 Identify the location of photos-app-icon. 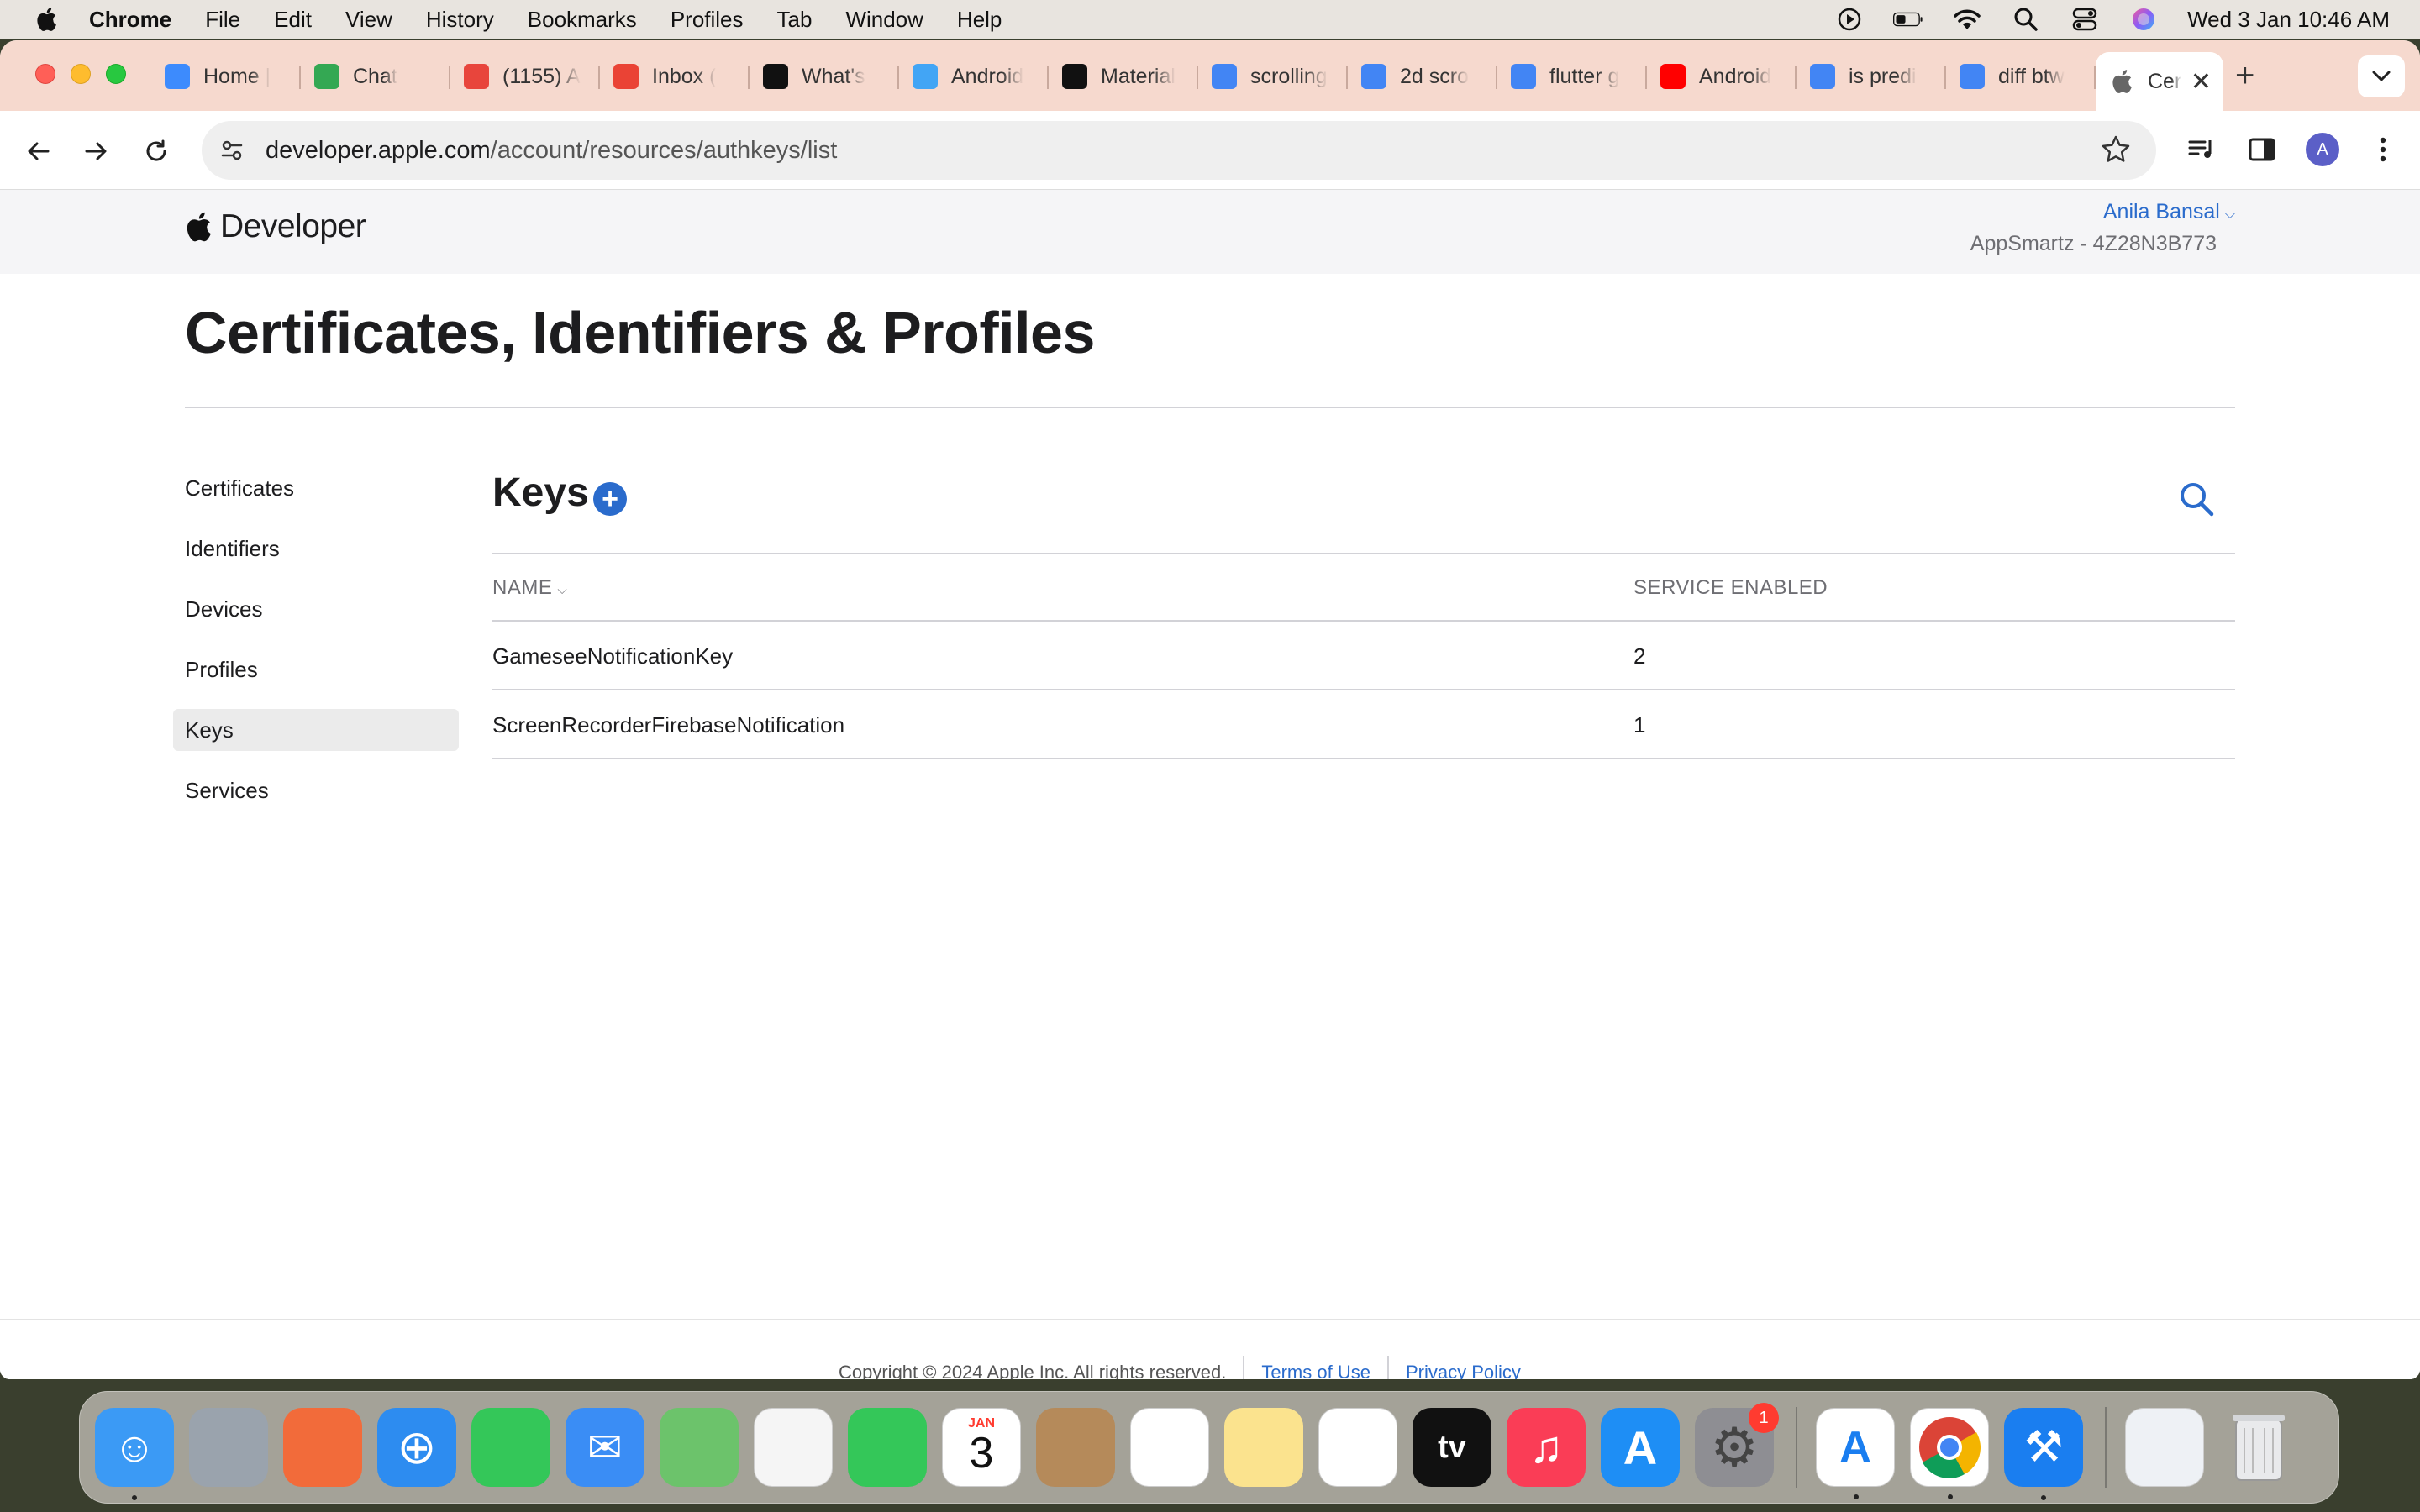
(794, 1447).